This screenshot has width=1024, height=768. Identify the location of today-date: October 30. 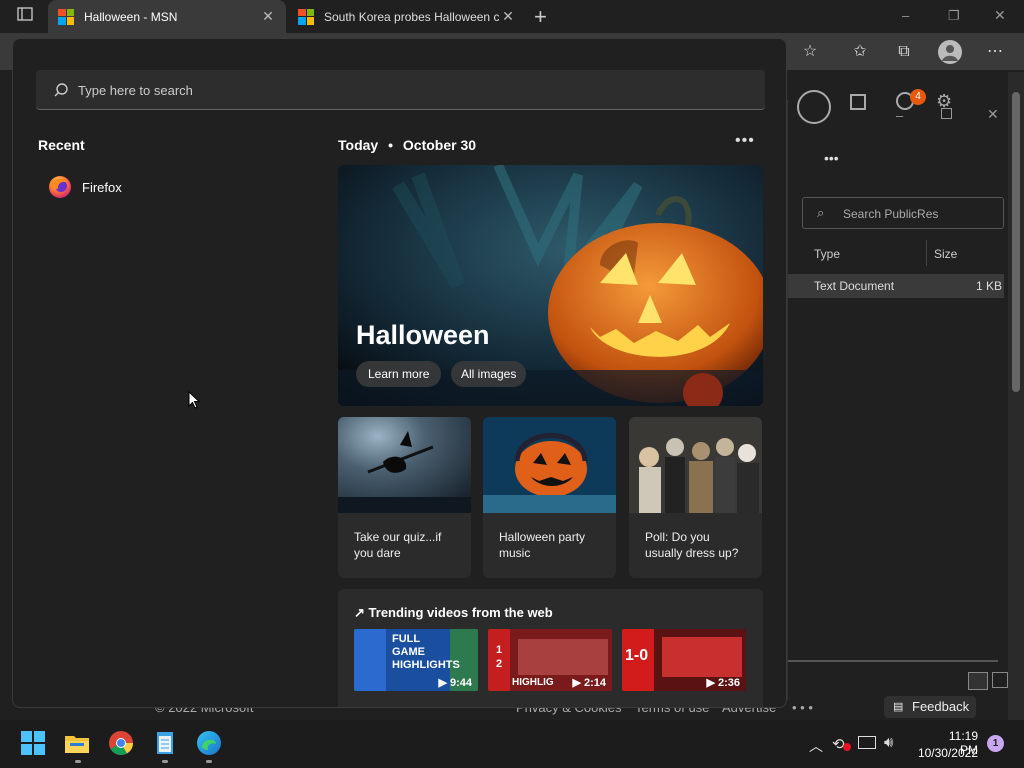
(439, 145).